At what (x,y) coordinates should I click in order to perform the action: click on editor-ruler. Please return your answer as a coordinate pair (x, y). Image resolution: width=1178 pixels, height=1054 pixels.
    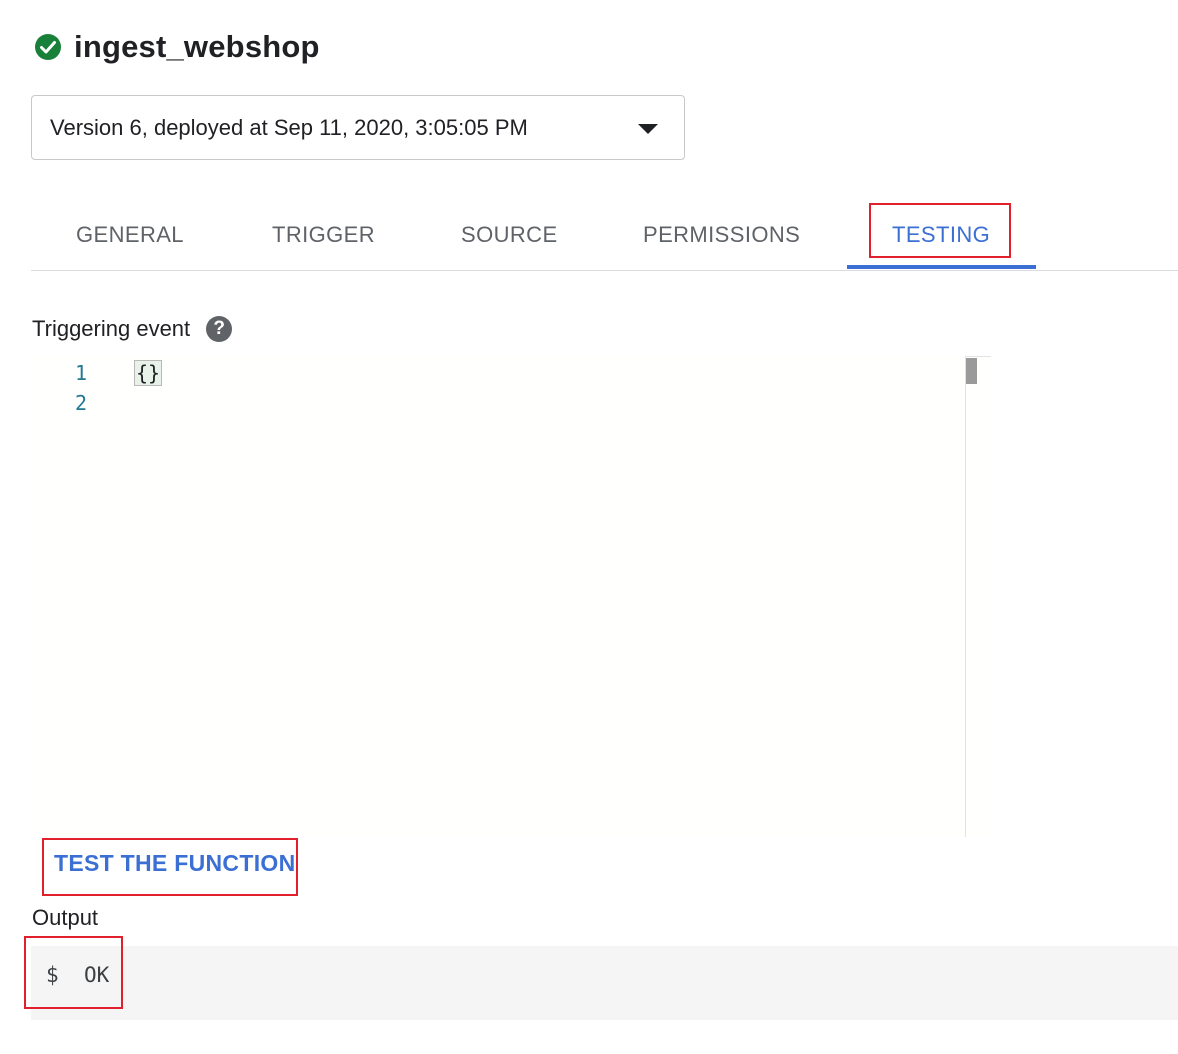
    Looking at the image, I should click on (978, 356).